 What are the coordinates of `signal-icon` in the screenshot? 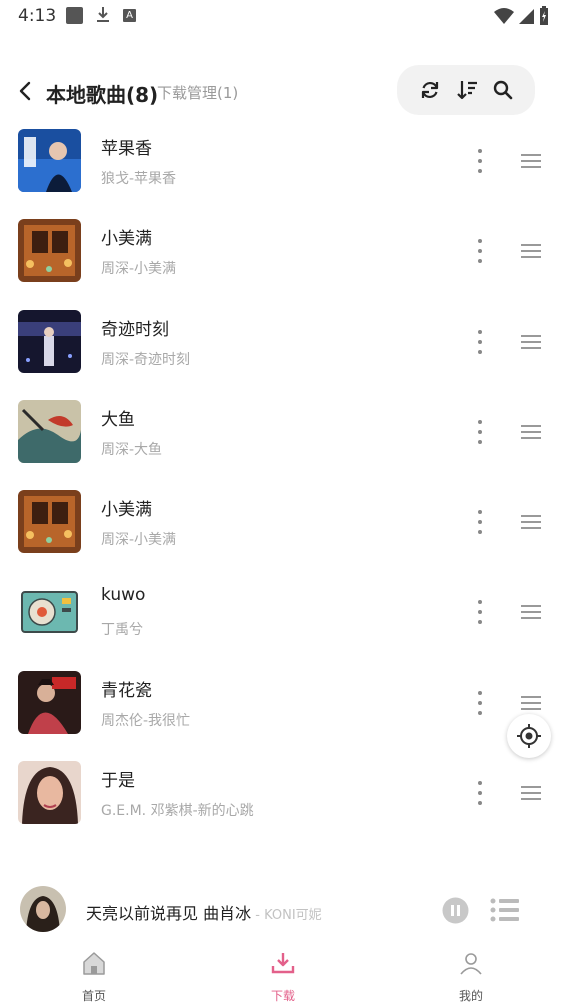 It's located at (526, 16).